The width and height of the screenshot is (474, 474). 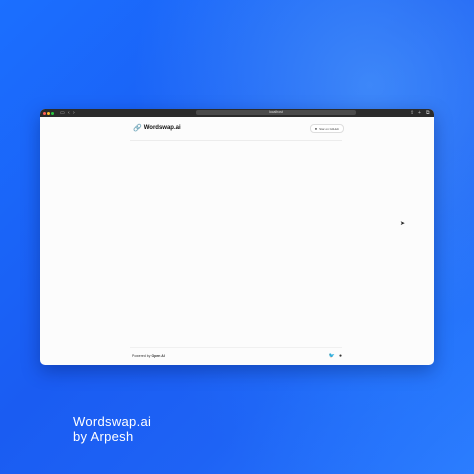 I want to click on browser-titlebar: ▭ ‹ › localhost ⇪ + ⧉, so click(x=237, y=113).